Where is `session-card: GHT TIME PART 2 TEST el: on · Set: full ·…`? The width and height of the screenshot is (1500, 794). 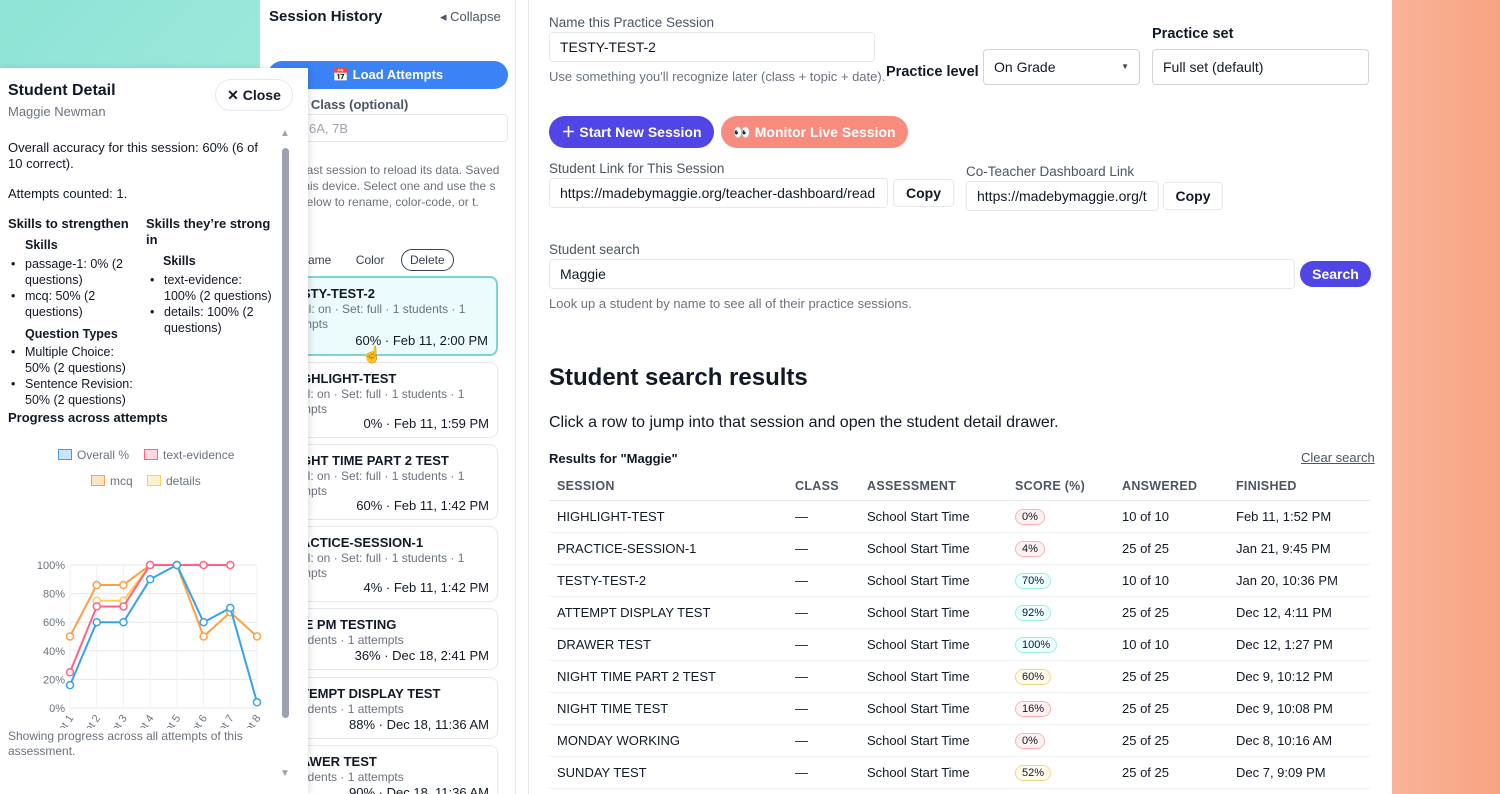
session-card: GHT TIME PART 2 TEST el: on · Set: full ·… is located at coordinates (399, 482).